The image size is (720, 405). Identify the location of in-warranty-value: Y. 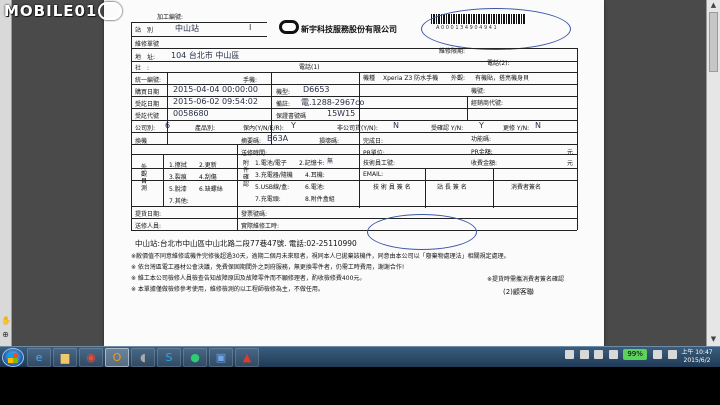
(293, 125).